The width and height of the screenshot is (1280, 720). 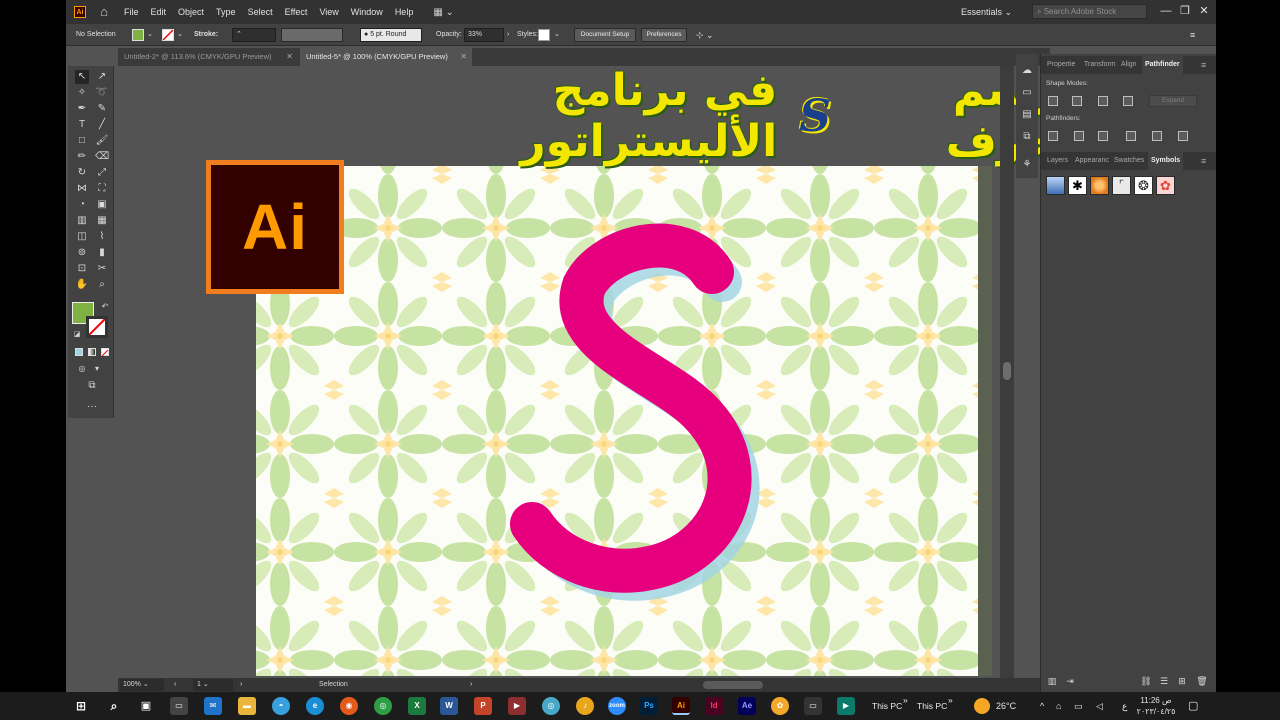 What do you see at coordinates (82, 369) in the screenshot?
I see `draw-mode-icon: ◎` at bounding box center [82, 369].